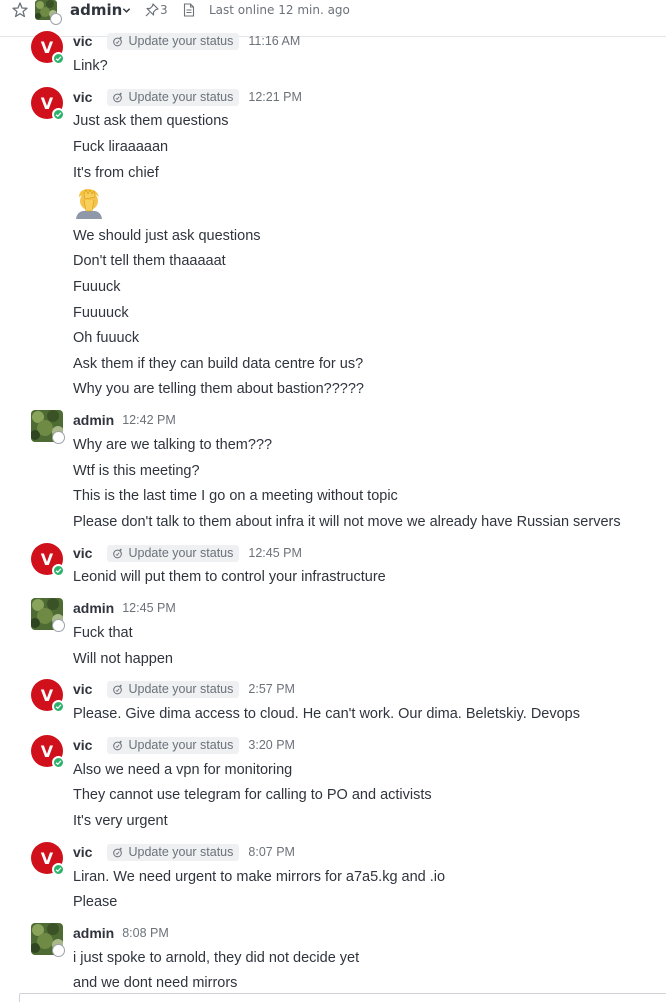 Image resolution: width=666 pixels, height=1002 pixels. What do you see at coordinates (103, 633) in the screenshot?
I see `message-text: Fuck that` at bounding box center [103, 633].